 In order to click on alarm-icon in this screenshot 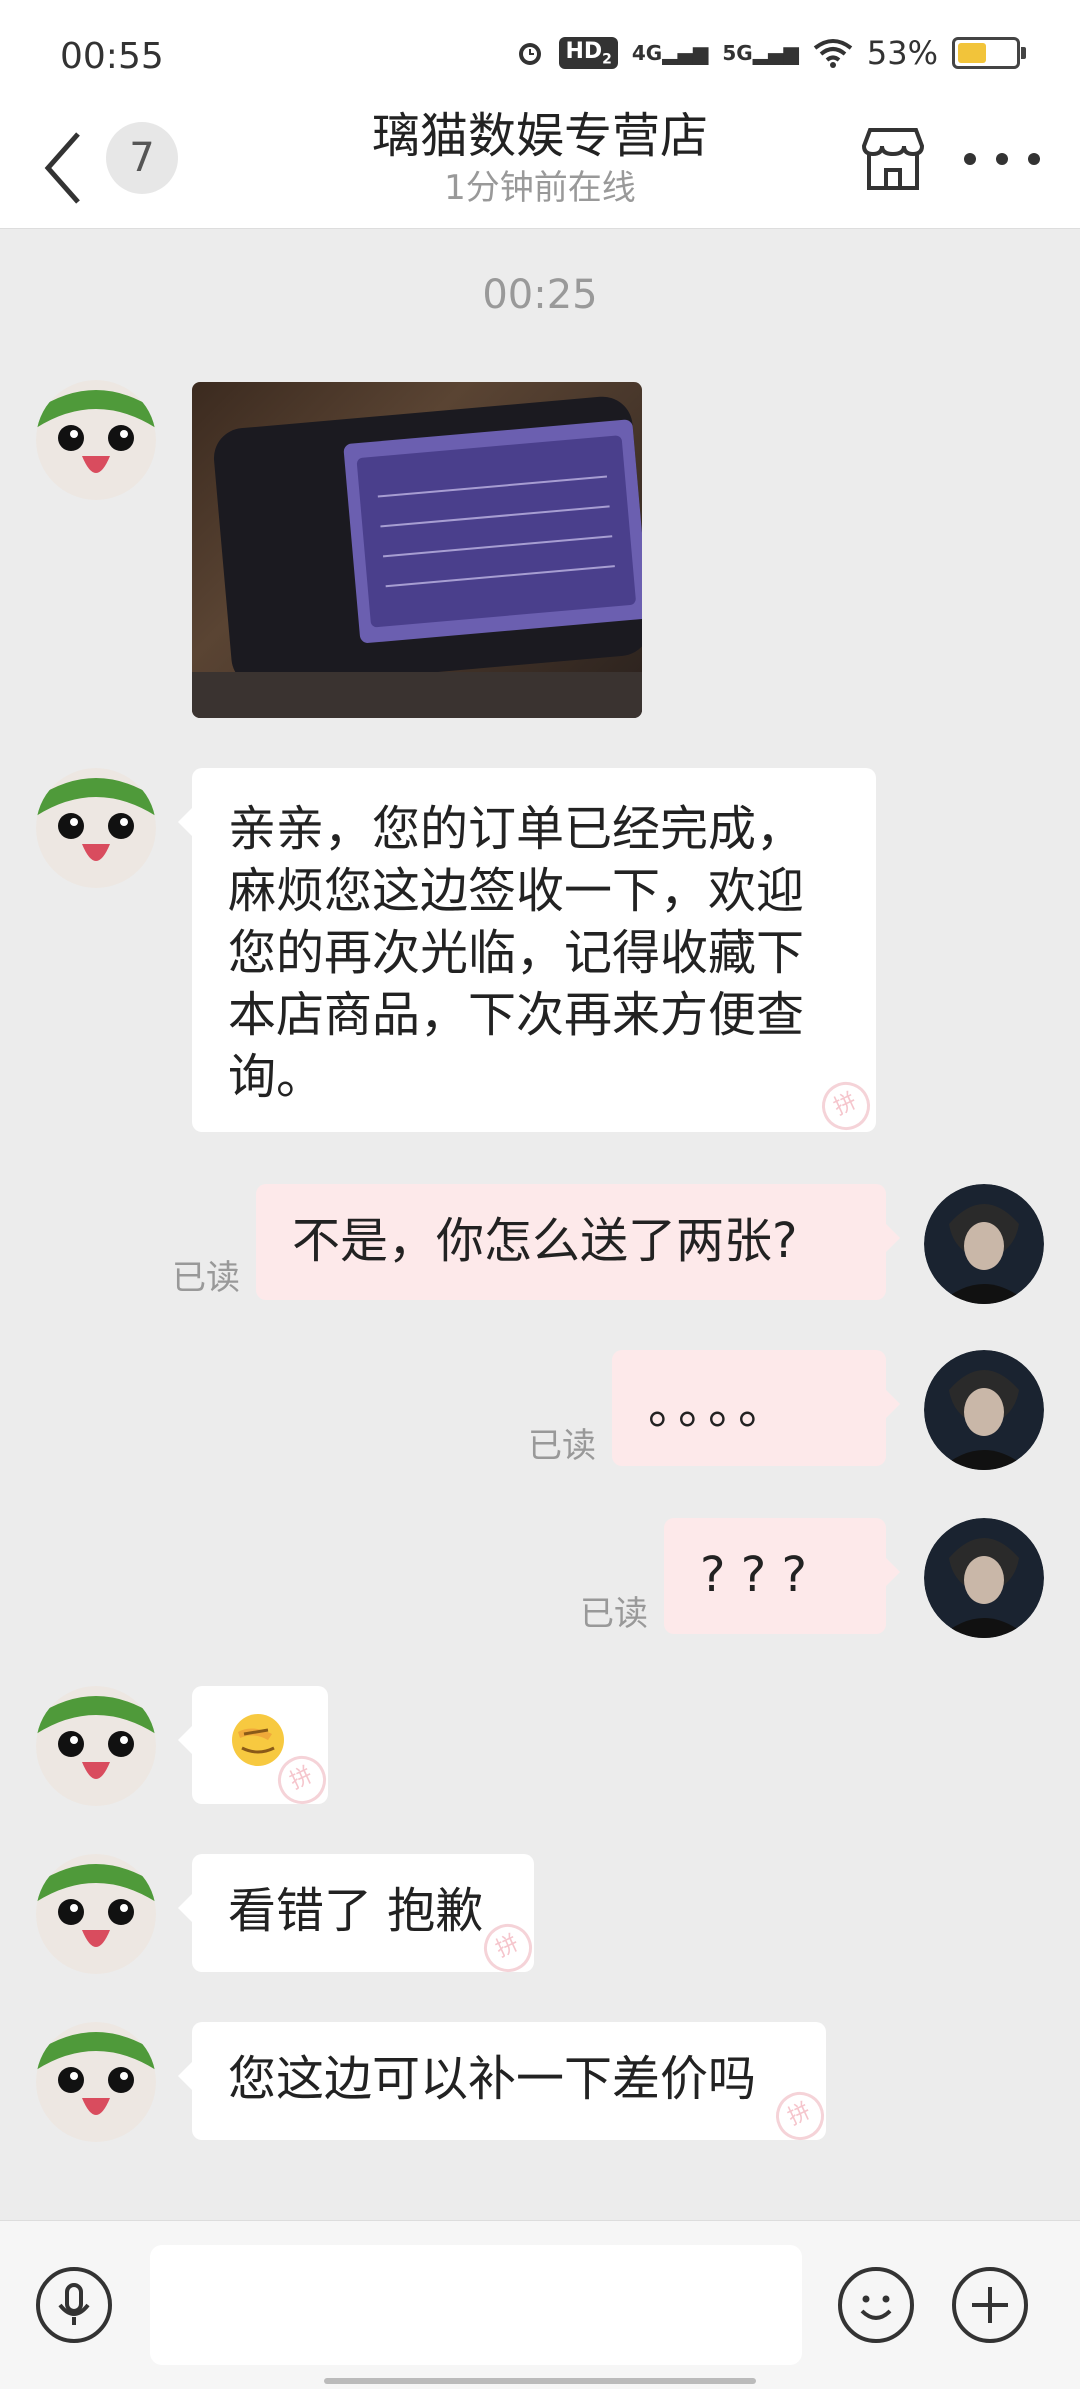, I will do `click(530, 54)`.